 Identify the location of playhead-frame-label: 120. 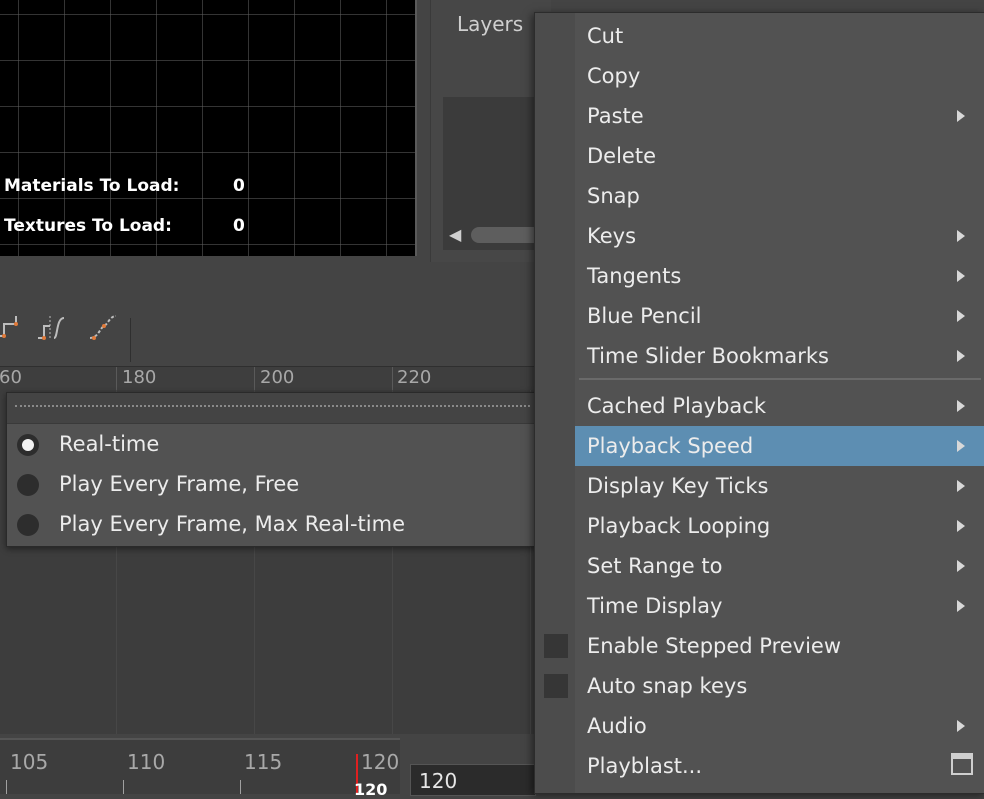
(371, 789).